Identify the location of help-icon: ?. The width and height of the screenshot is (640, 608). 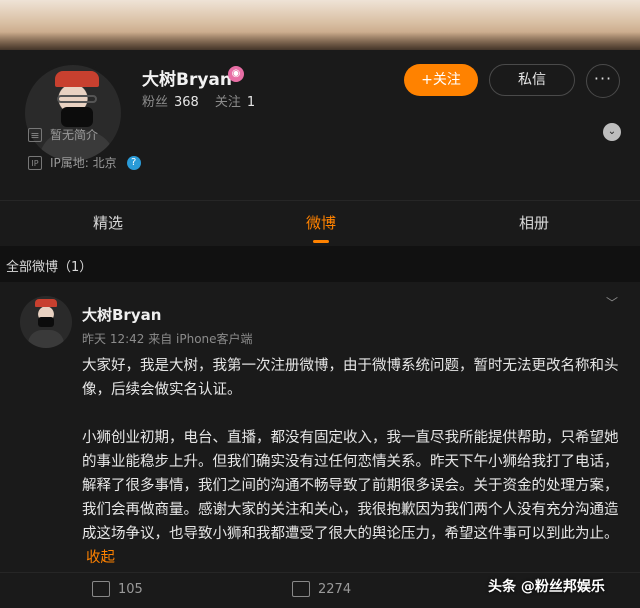
(133, 162).